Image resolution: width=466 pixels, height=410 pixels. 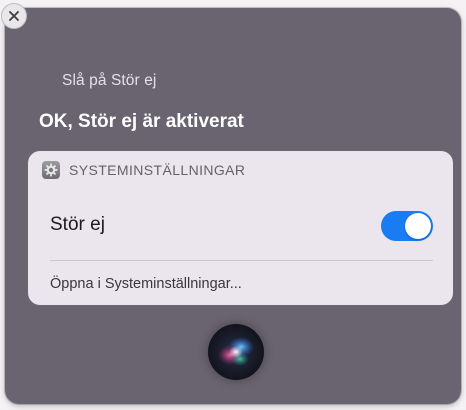 What do you see at coordinates (109, 80) in the screenshot?
I see `siri-request-text: Slå på Stör ej` at bounding box center [109, 80].